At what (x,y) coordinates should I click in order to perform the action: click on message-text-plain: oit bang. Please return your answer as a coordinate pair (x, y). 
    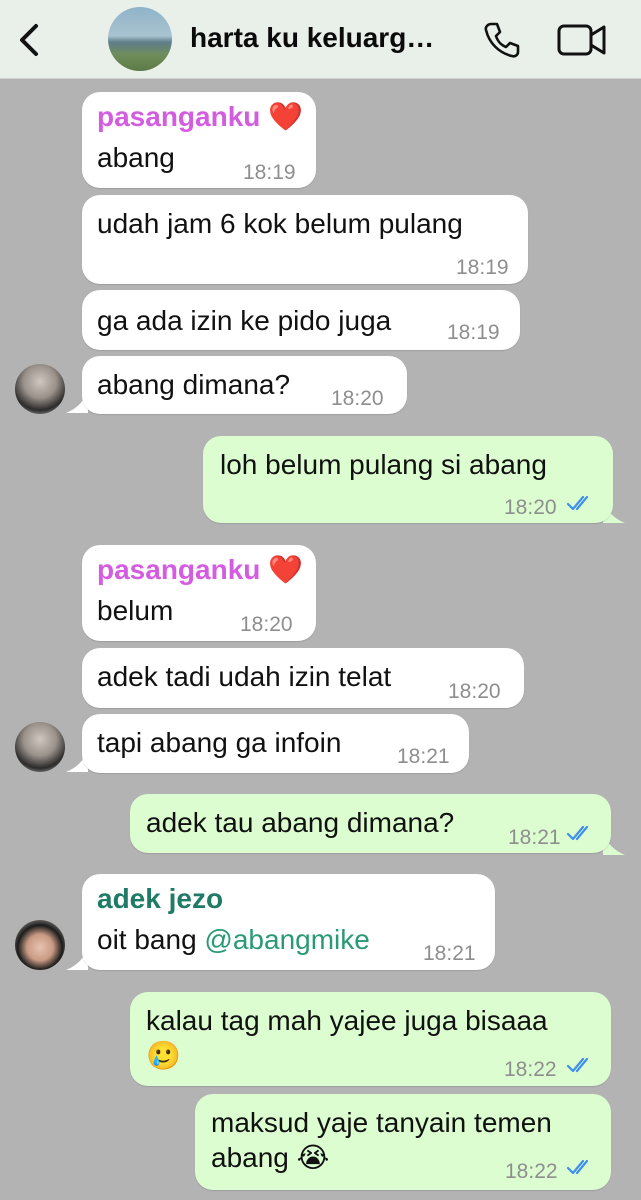
    Looking at the image, I should click on (151, 939).